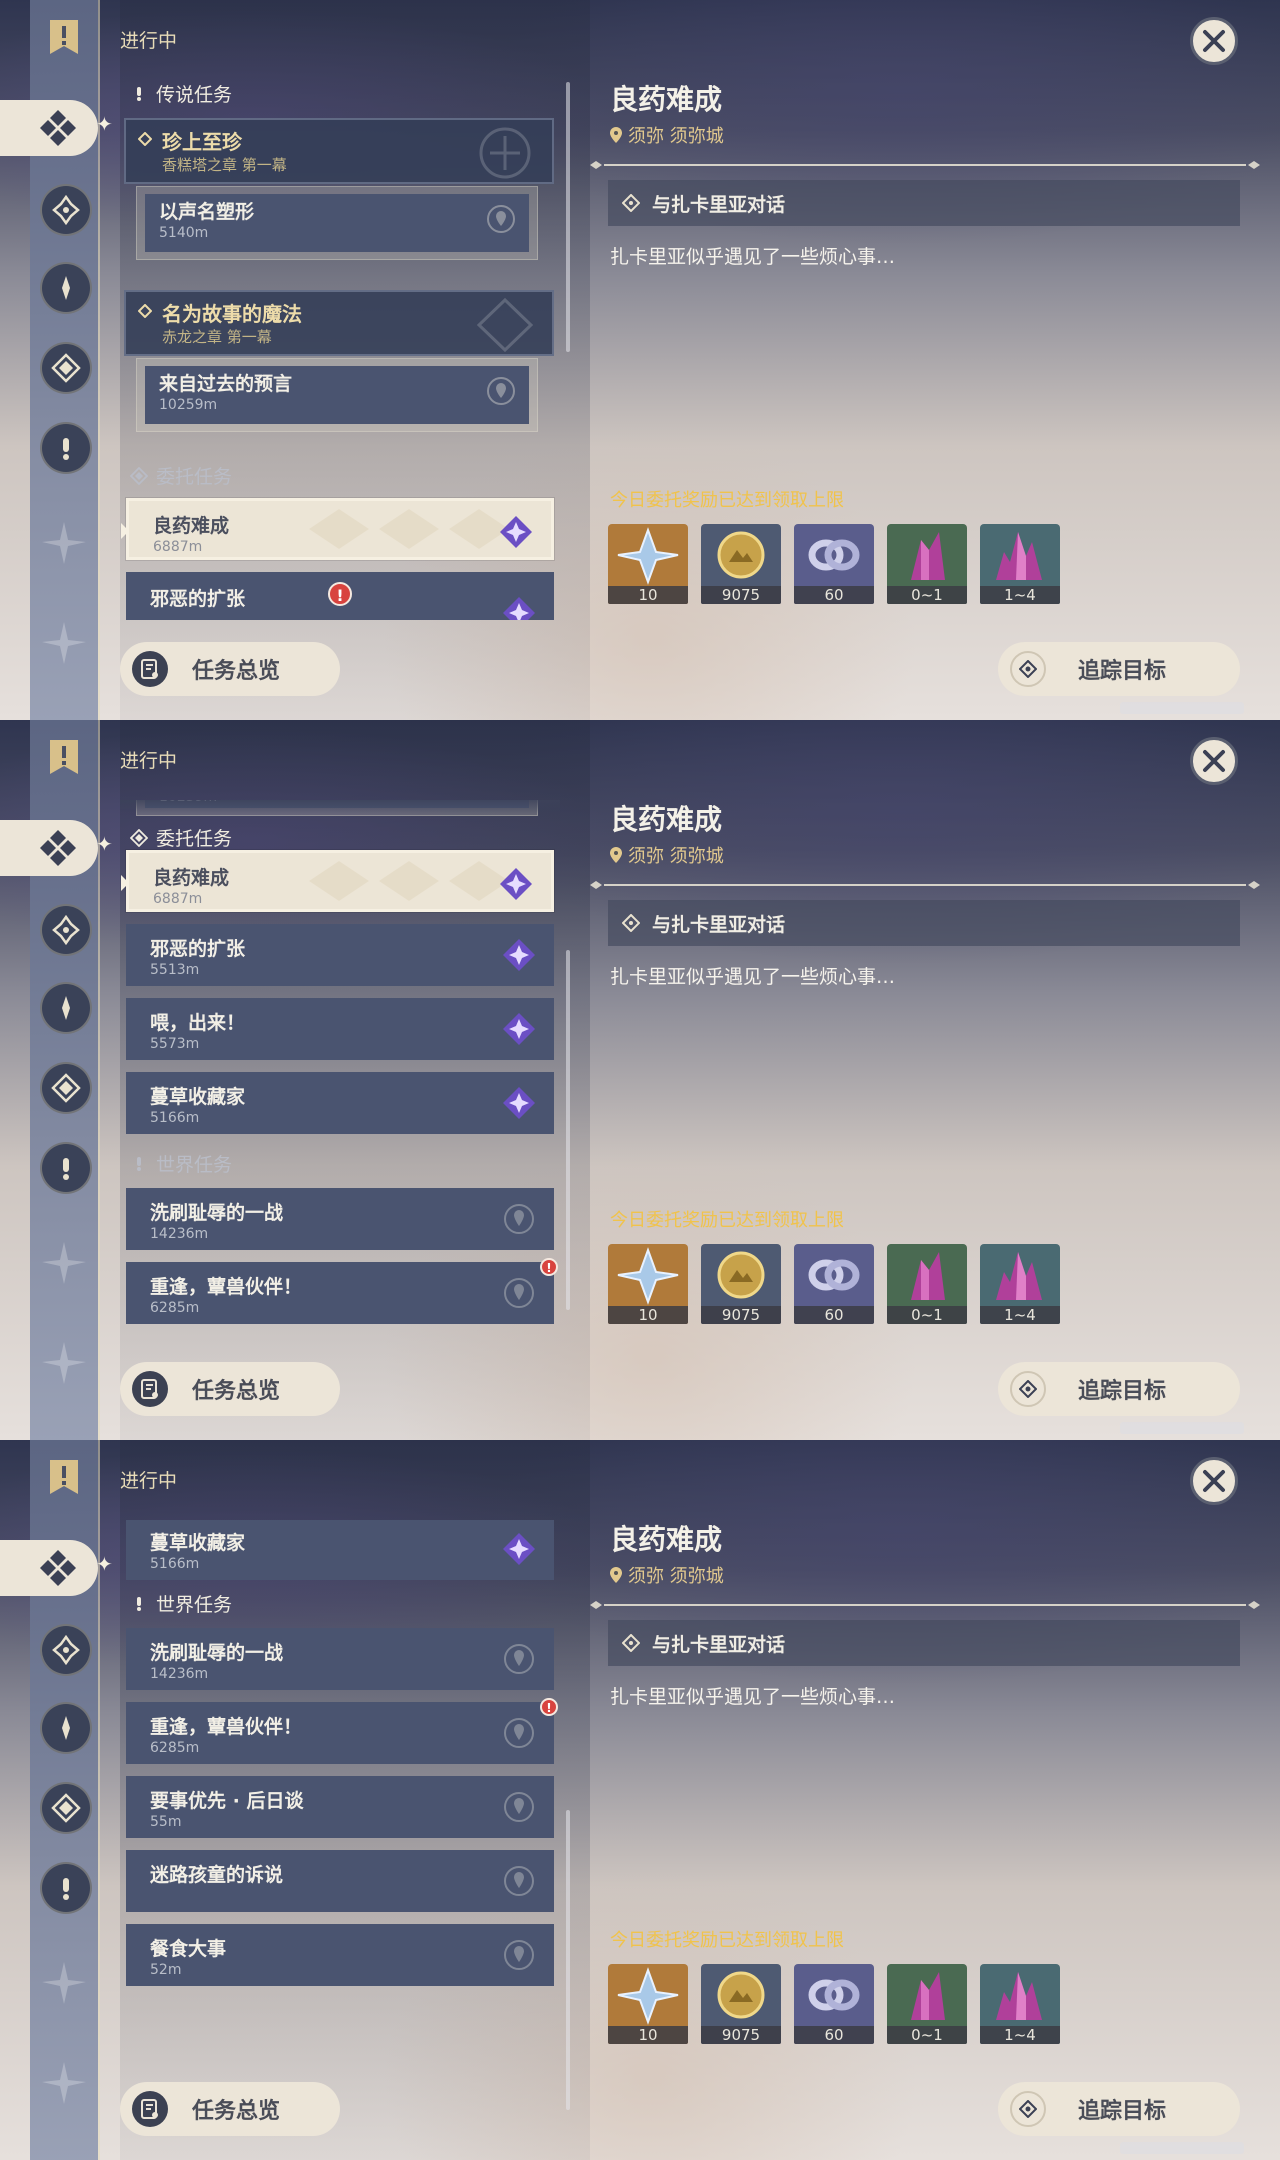 This screenshot has width=1280, height=2160. Describe the element at coordinates (340, 1955) in the screenshot. I see `world-quest-item: 餐食大事 52m` at that location.